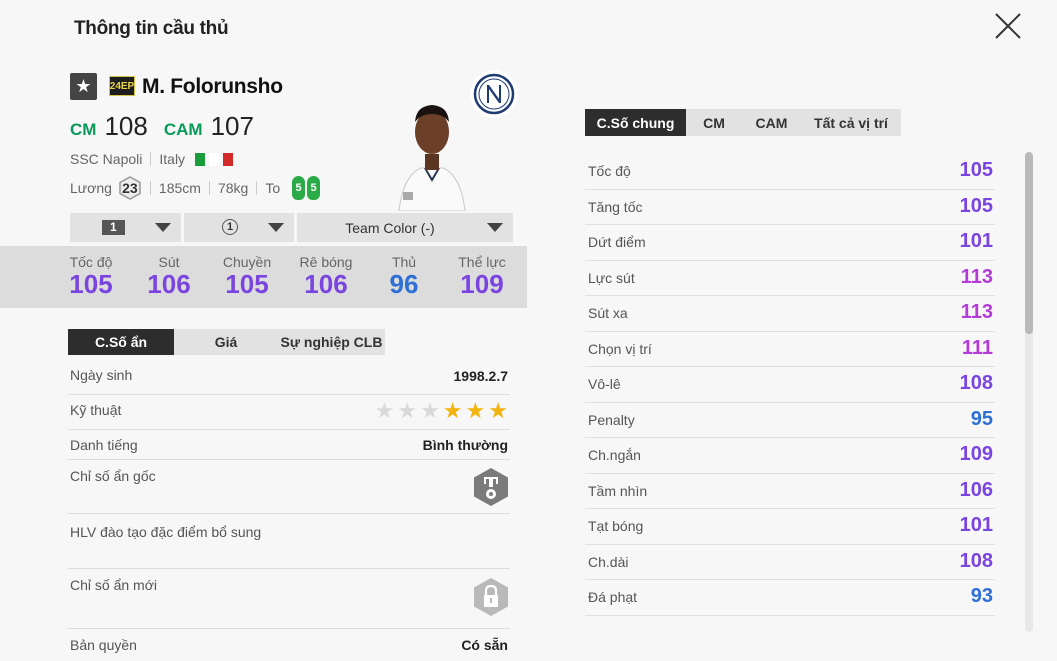 The height and width of the screenshot is (661, 1057). What do you see at coordinates (615, 206) in the screenshot?
I see `stat-label: Tăng tốc` at bounding box center [615, 206].